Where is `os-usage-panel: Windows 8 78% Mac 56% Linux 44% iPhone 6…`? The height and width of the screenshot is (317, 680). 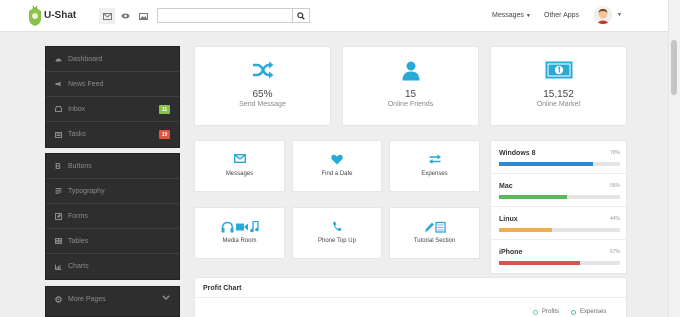
os-usage-panel: Windows 8 78% Mac 56% Linux 44% iPhone 6… is located at coordinates (559, 207).